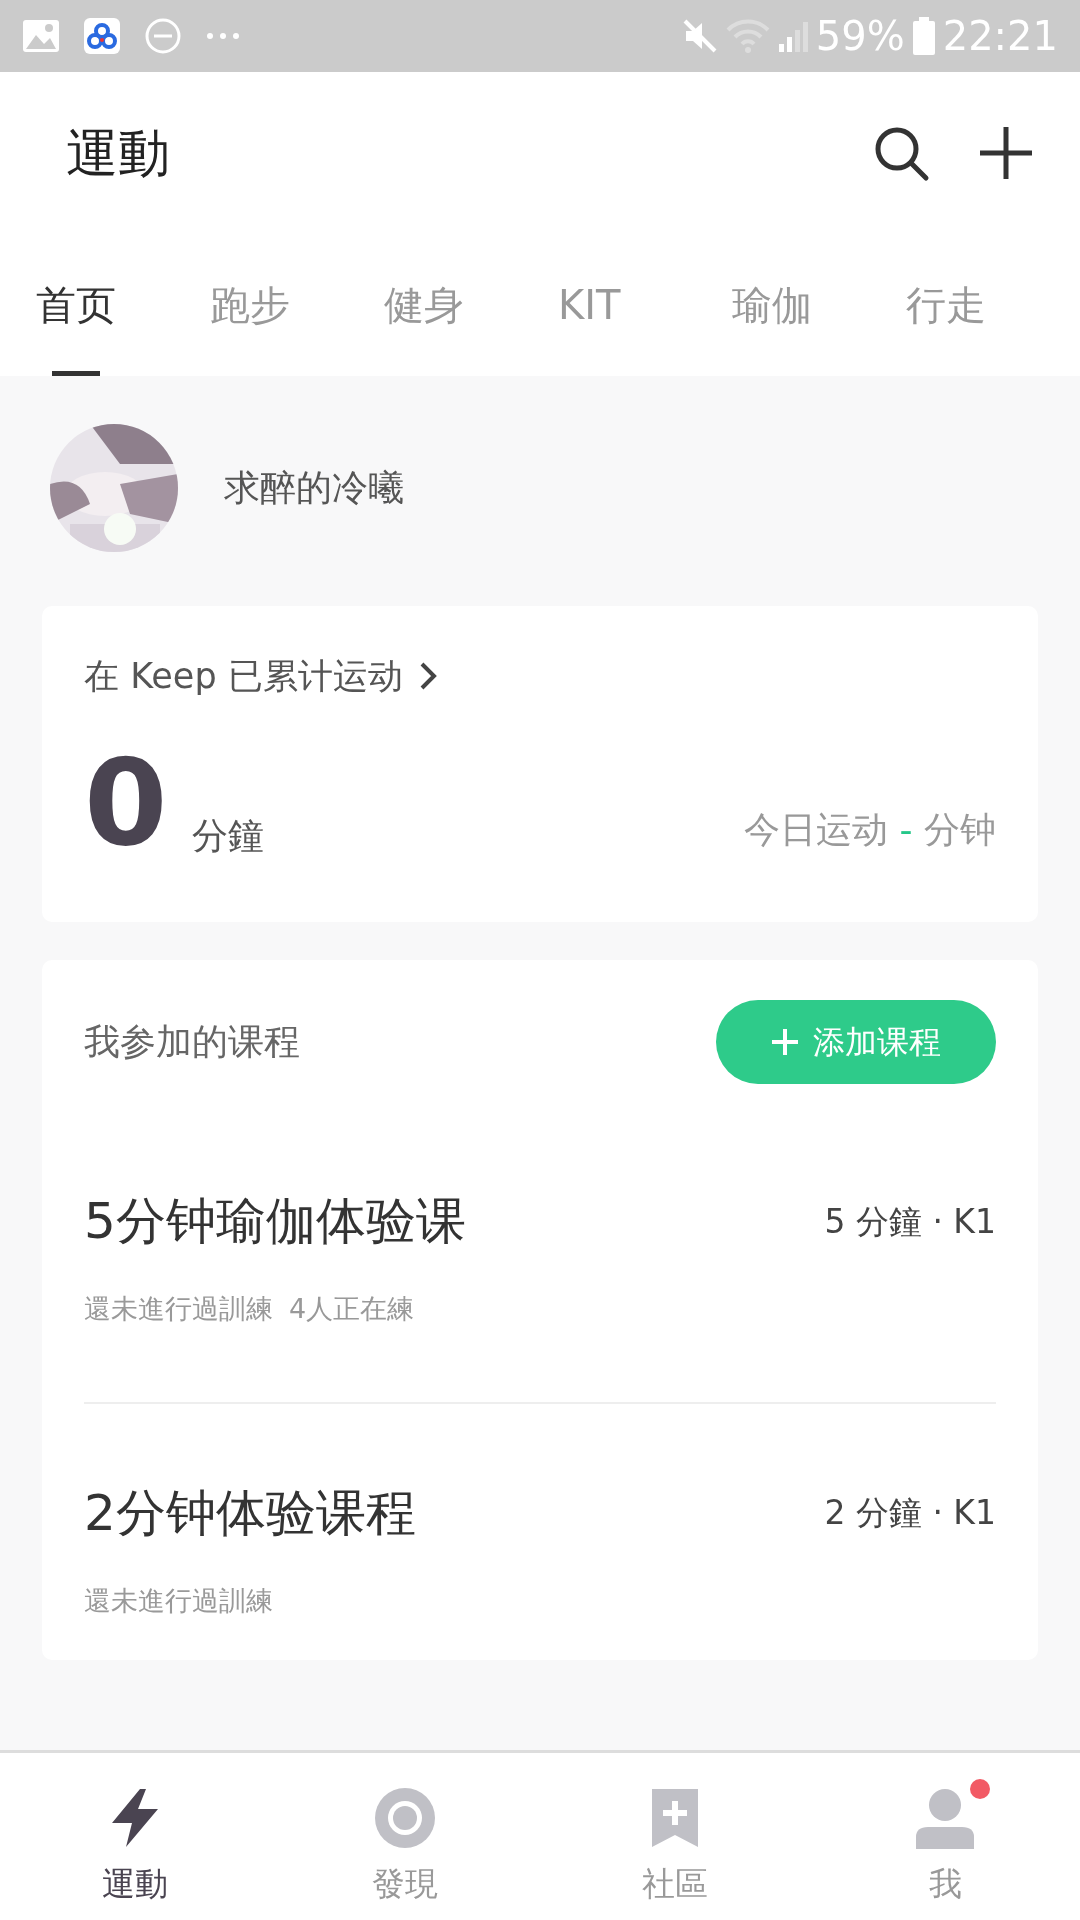 The height and width of the screenshot is (1920, 1080). I want to click on tab: 首页, so click(123, 305).